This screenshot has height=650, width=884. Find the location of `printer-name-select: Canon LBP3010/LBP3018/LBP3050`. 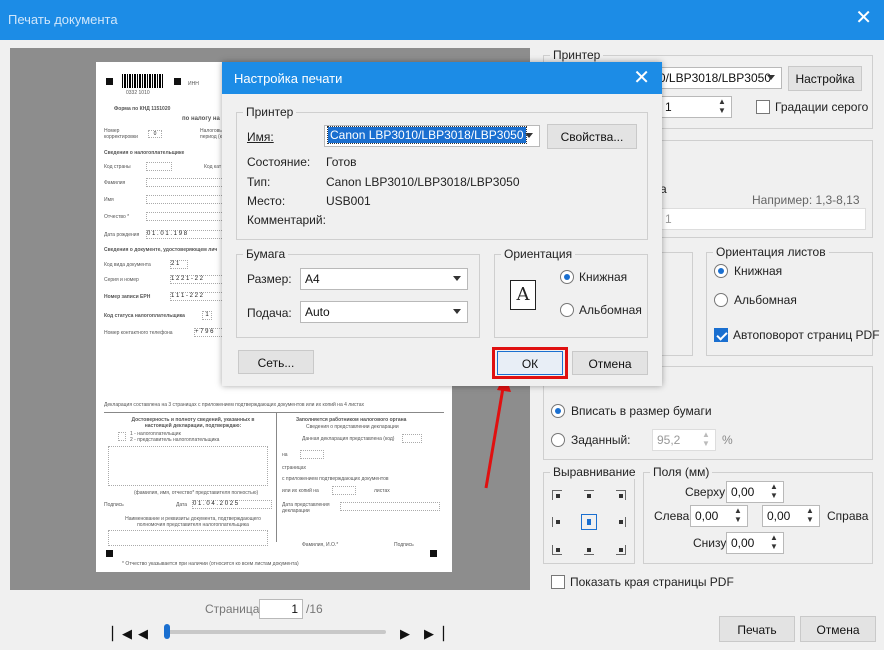

printer-name-select: Canon LBP3010/LBP3018/LBP3050 is located at coordinates (432, 136).